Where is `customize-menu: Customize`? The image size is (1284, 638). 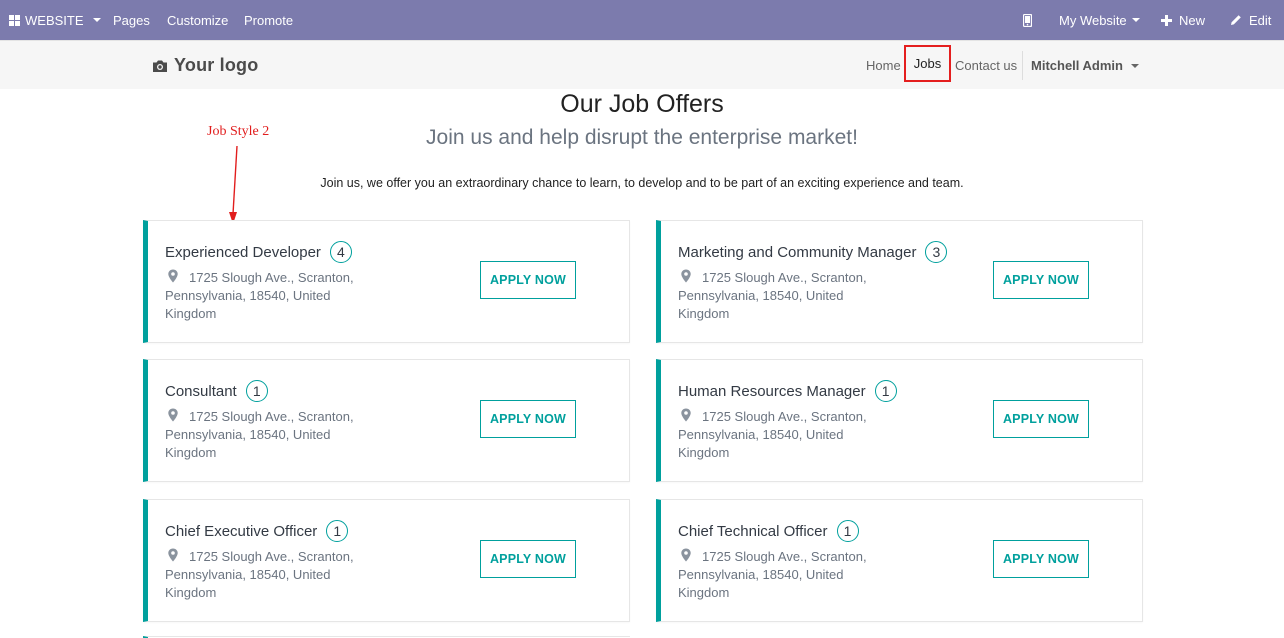 customize-menu: Customize is located at coordinates (197, 20).